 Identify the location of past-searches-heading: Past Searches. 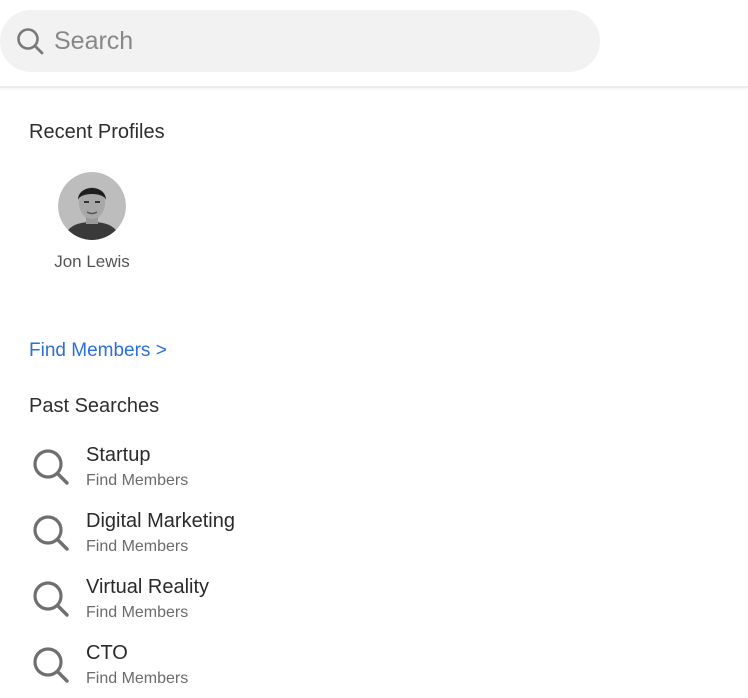
(94, 406).